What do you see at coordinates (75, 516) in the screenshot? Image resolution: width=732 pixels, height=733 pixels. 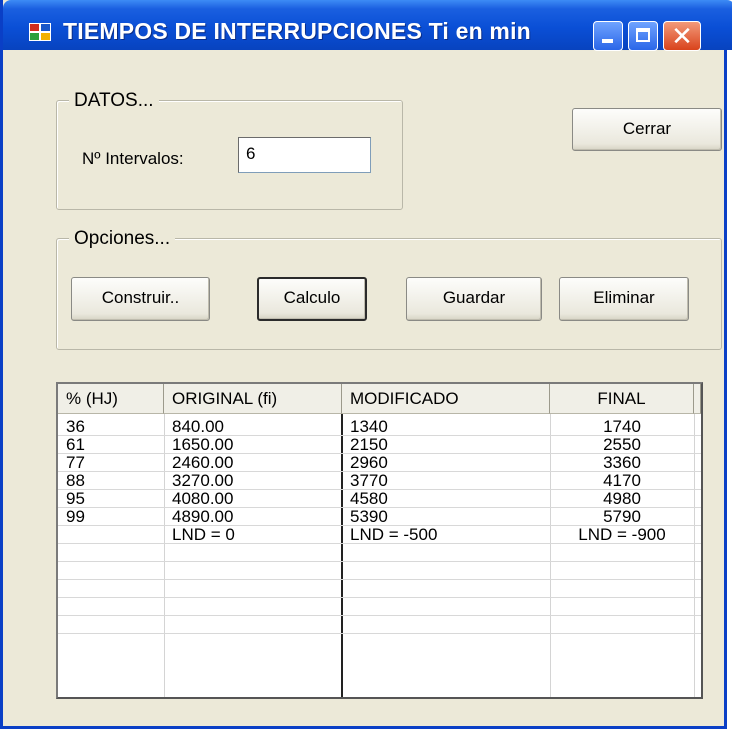 I see `table-cell: 99` at bounding box center [75, 516].